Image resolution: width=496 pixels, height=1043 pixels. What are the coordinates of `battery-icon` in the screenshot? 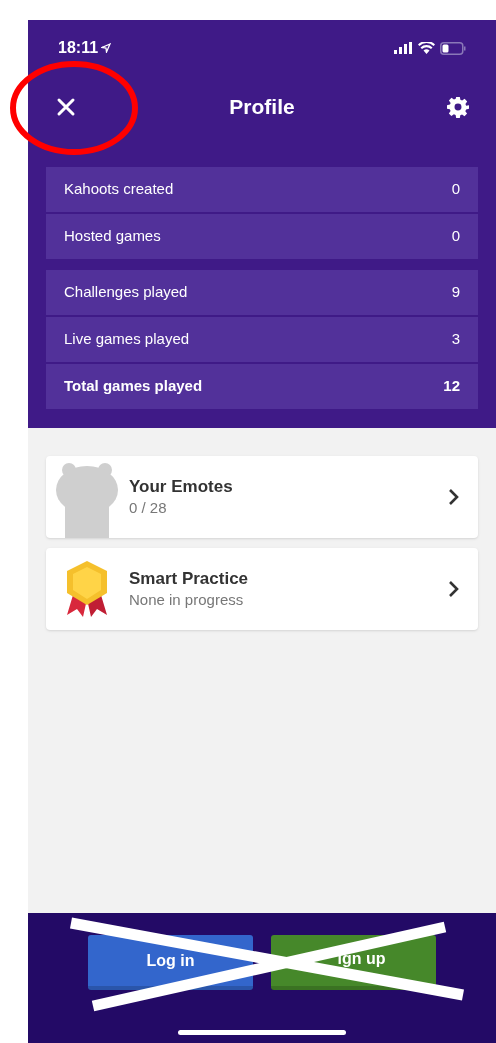 It's located at (453, 48).